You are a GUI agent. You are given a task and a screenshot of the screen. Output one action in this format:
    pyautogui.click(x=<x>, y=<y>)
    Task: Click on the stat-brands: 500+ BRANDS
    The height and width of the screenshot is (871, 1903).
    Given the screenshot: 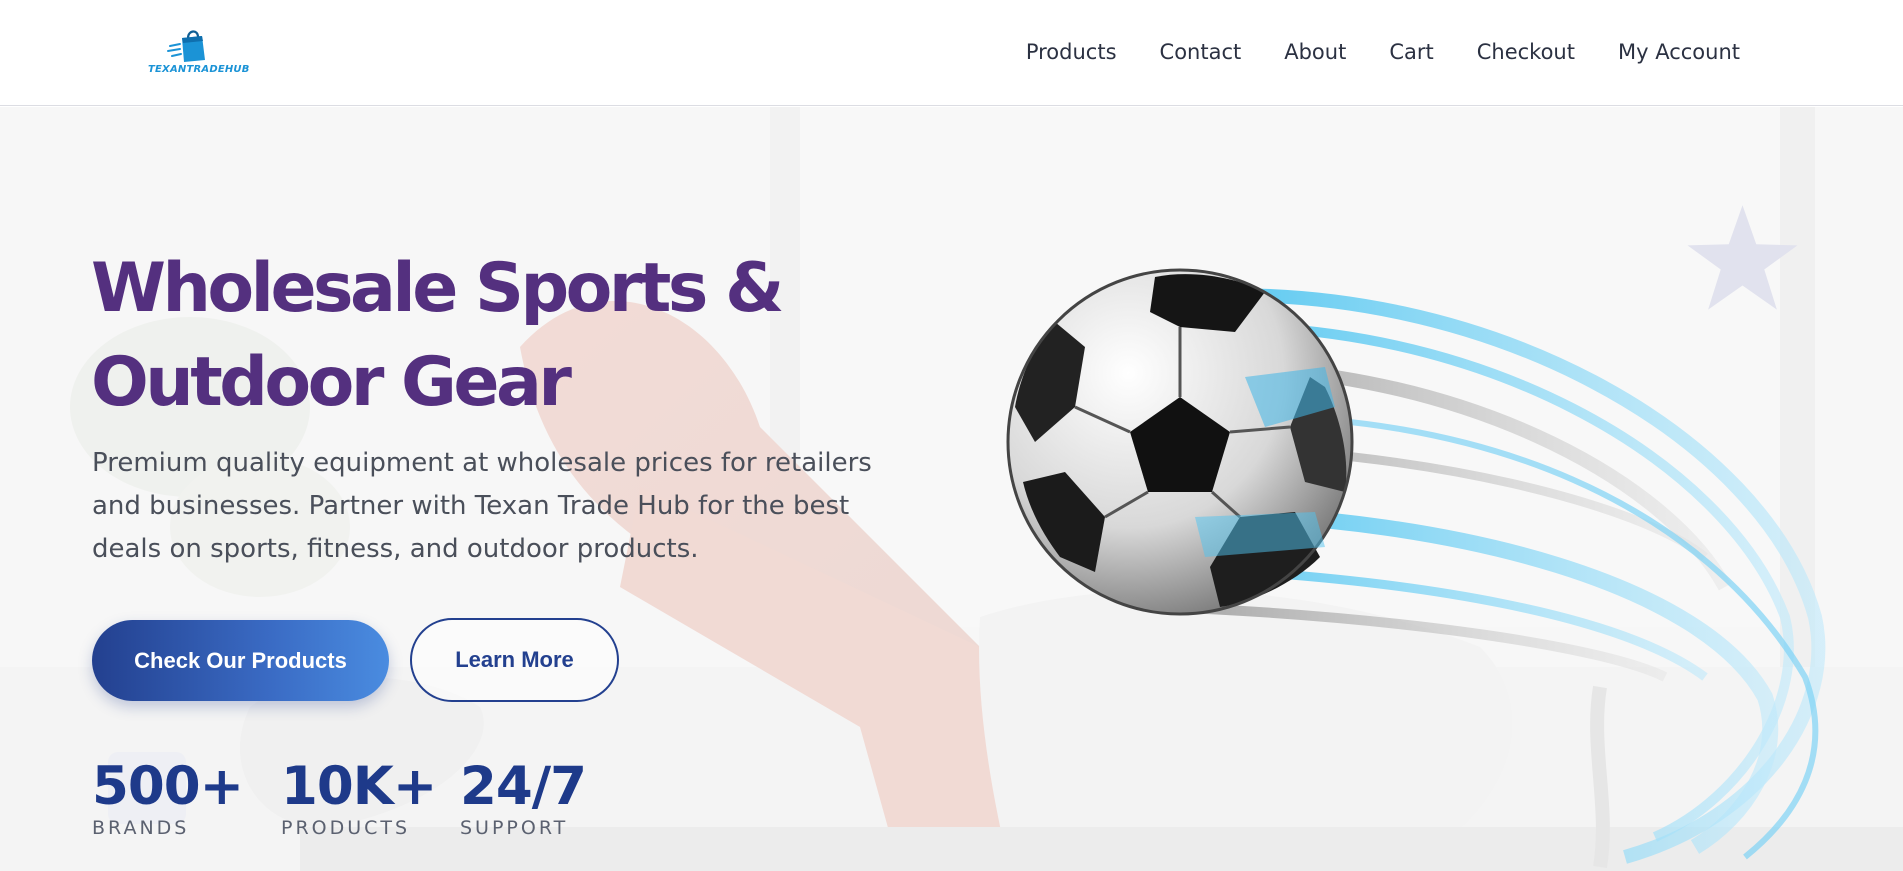 What is the action you would take?
    pyautogui.click(x=168, y=798)
    